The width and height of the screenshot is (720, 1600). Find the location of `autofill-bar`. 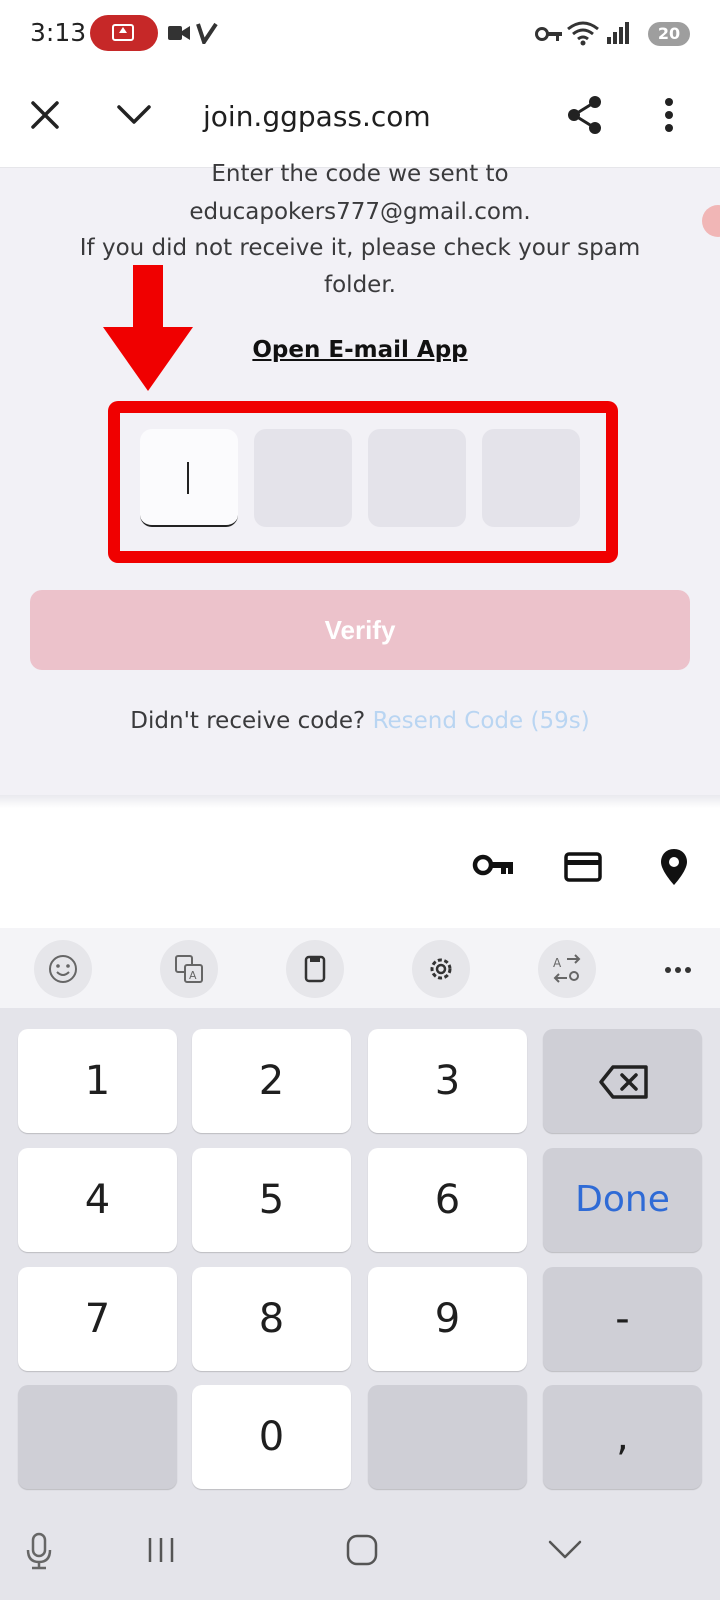

autofill-bar is located at coordinates (360, 868).